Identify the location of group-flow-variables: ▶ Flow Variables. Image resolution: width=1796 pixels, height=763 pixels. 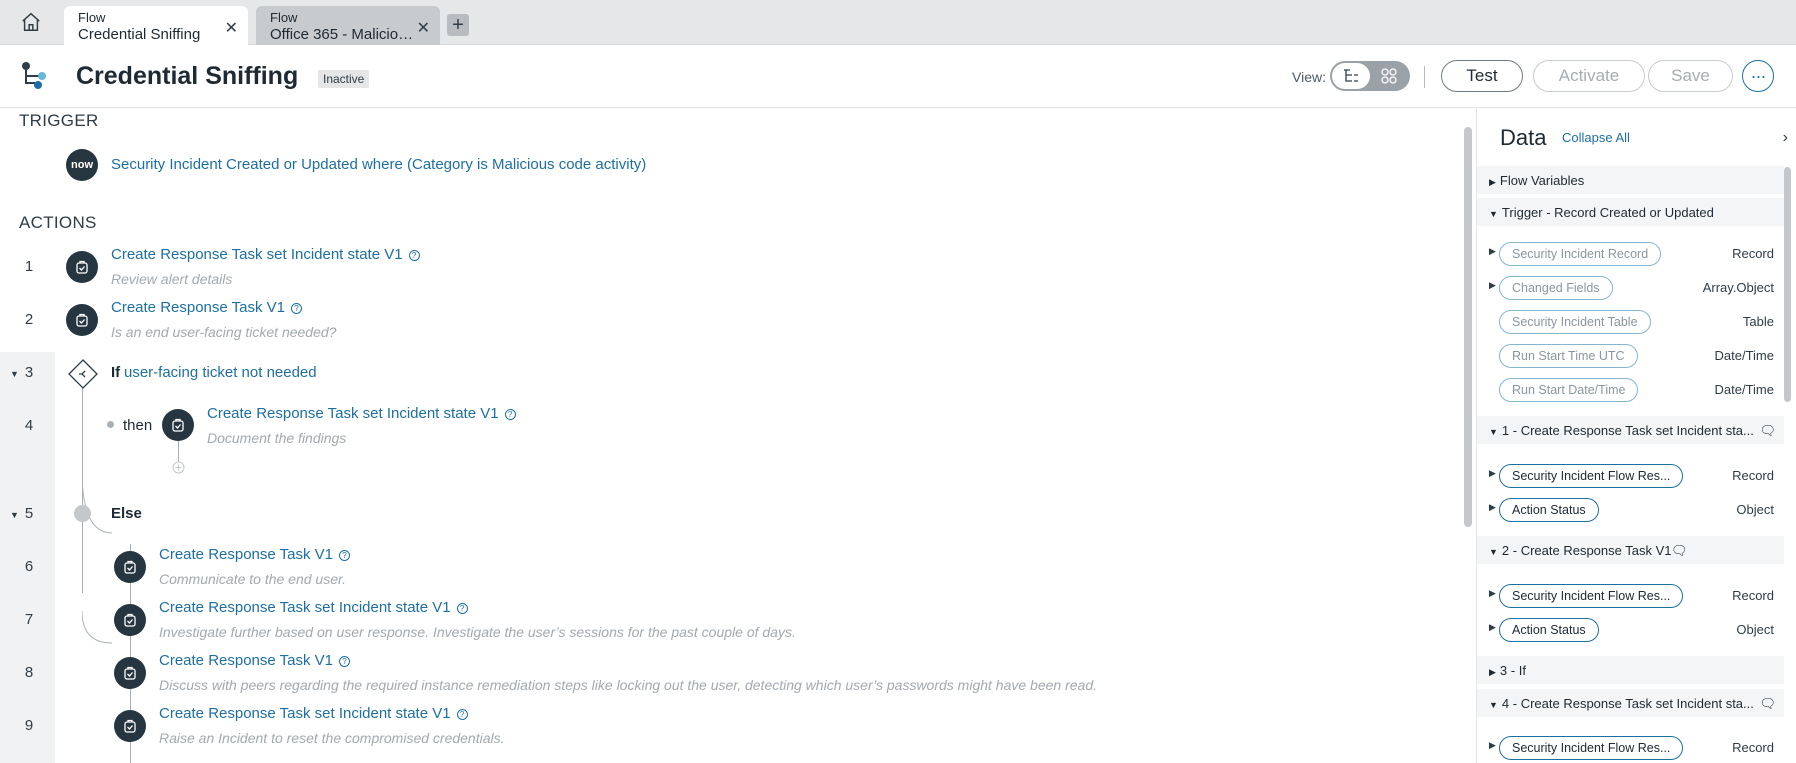
(1630, 180).